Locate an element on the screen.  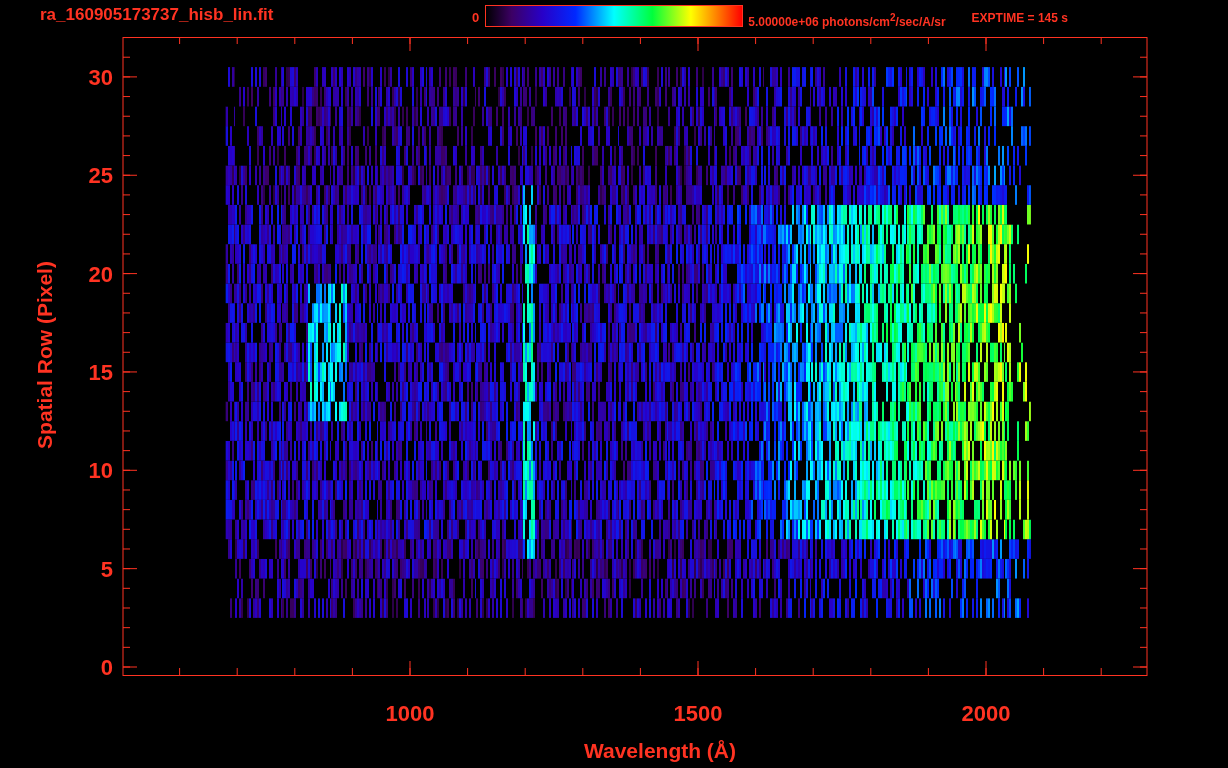
x-tick-label: 2000 is located at coordinates (986, 713).